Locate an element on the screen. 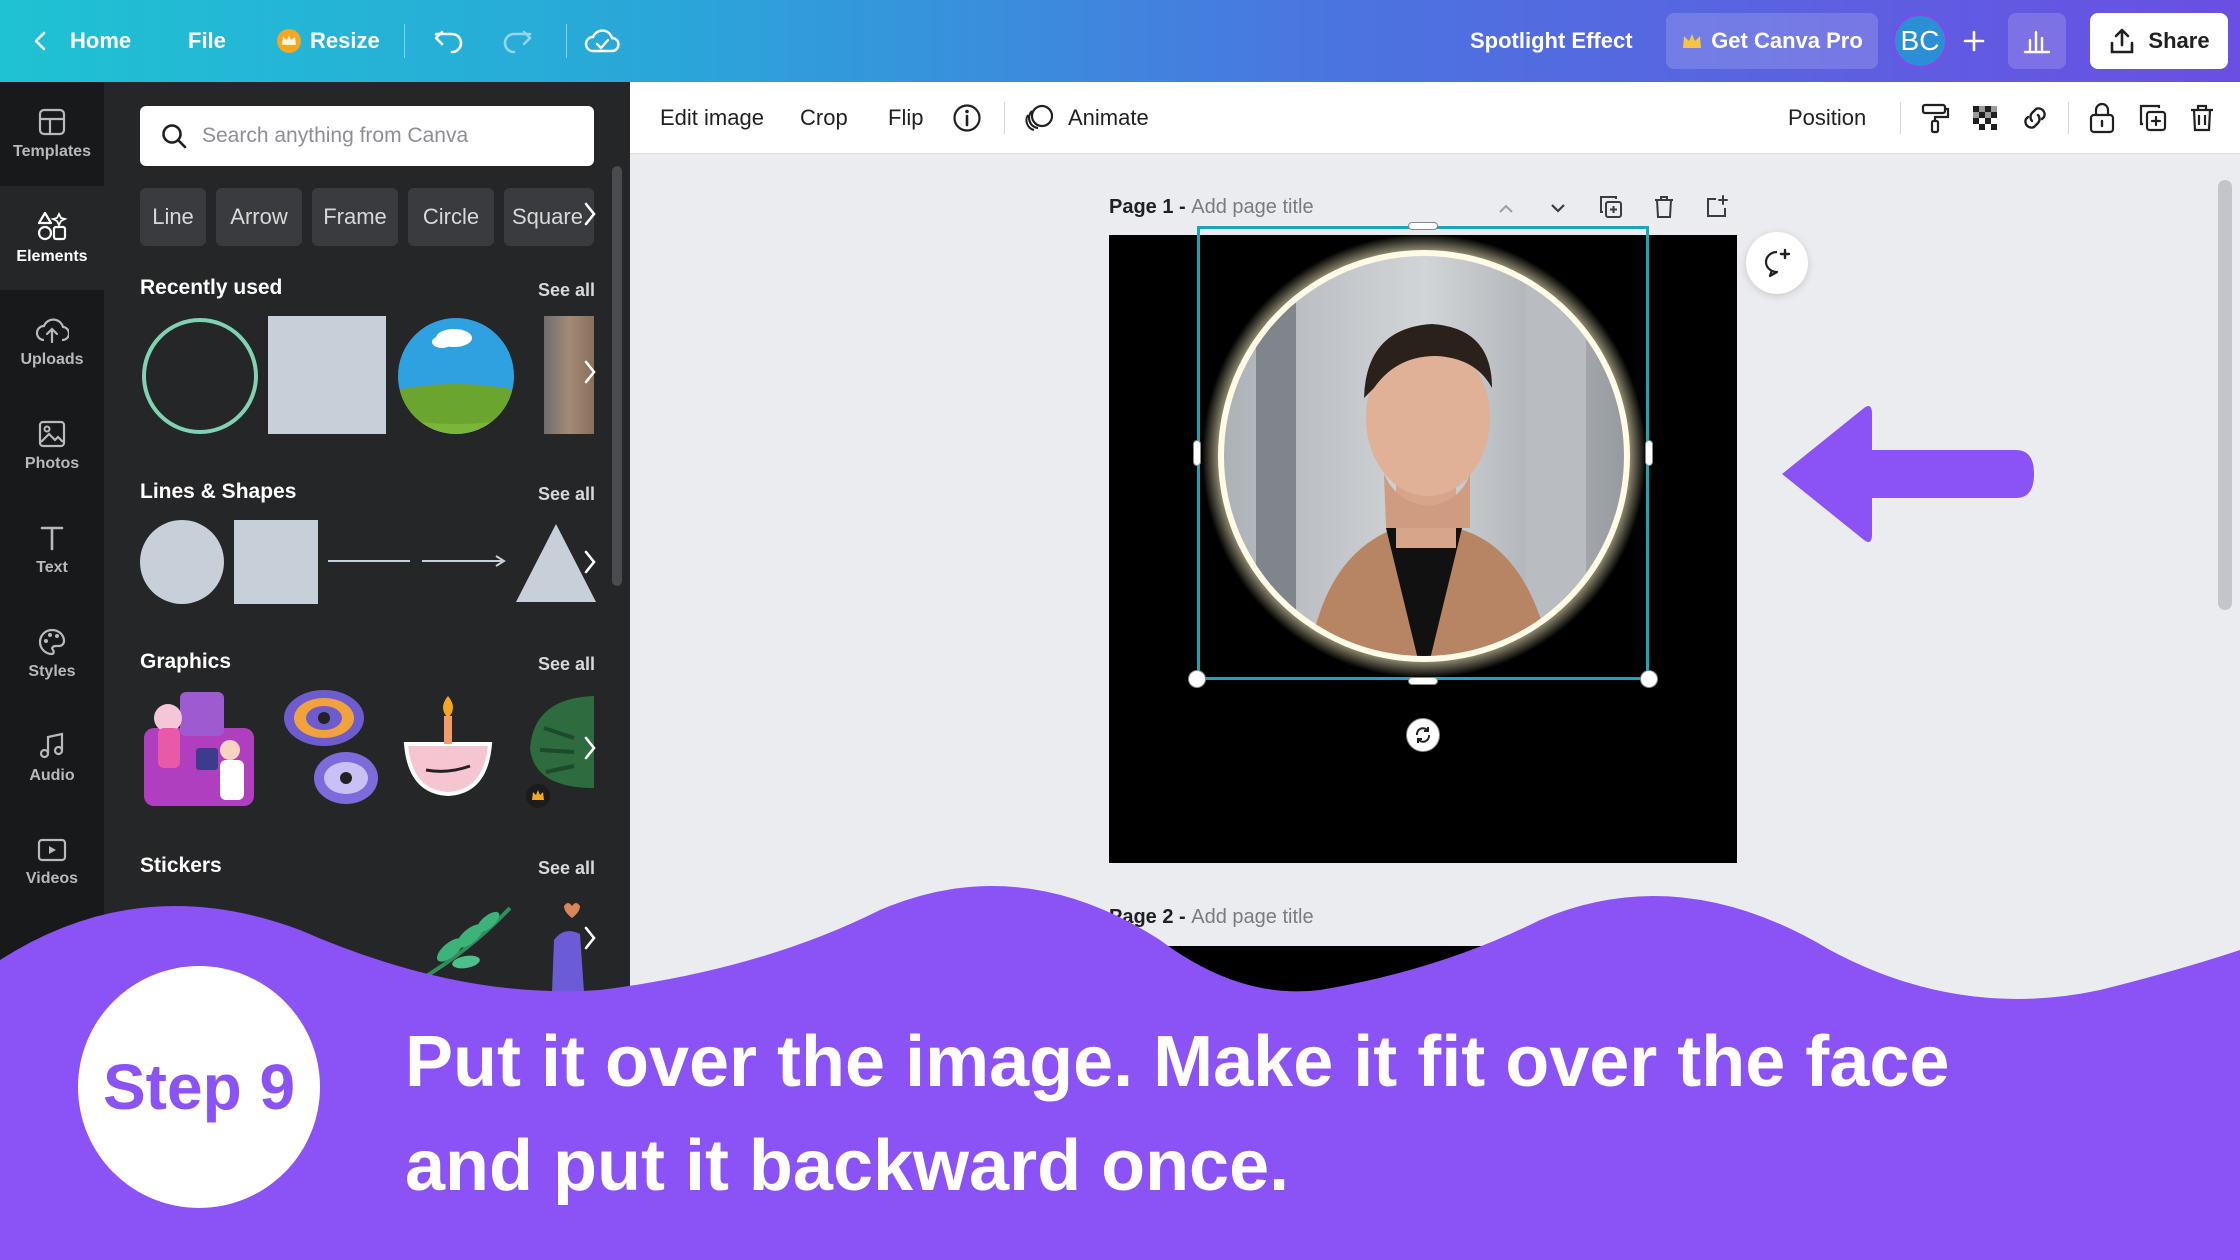 The width and height of the screenshot is (2240, 1260). uploads-icon is located at coordinates (52, 331).